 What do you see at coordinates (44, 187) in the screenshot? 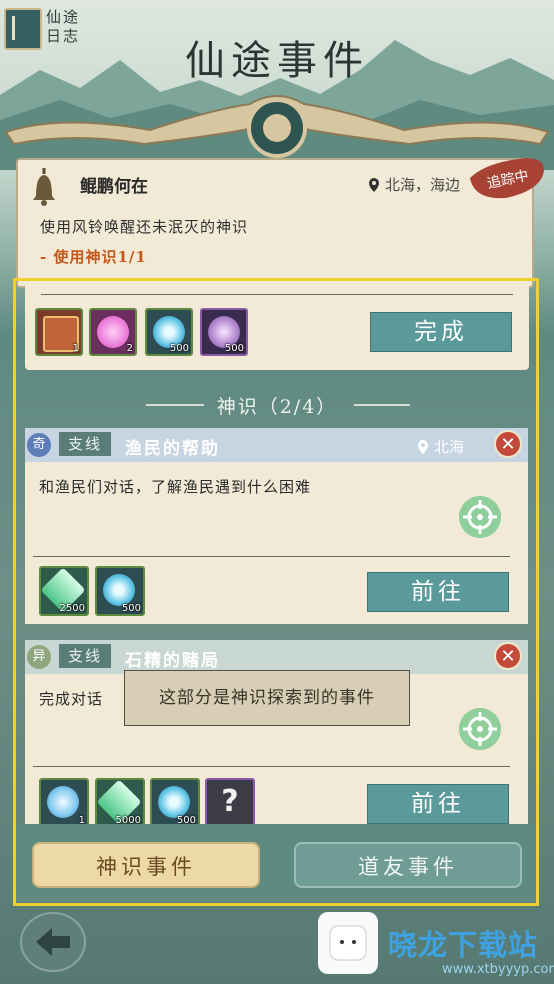
I see `bell-icon` at bounding box center [44, 187].